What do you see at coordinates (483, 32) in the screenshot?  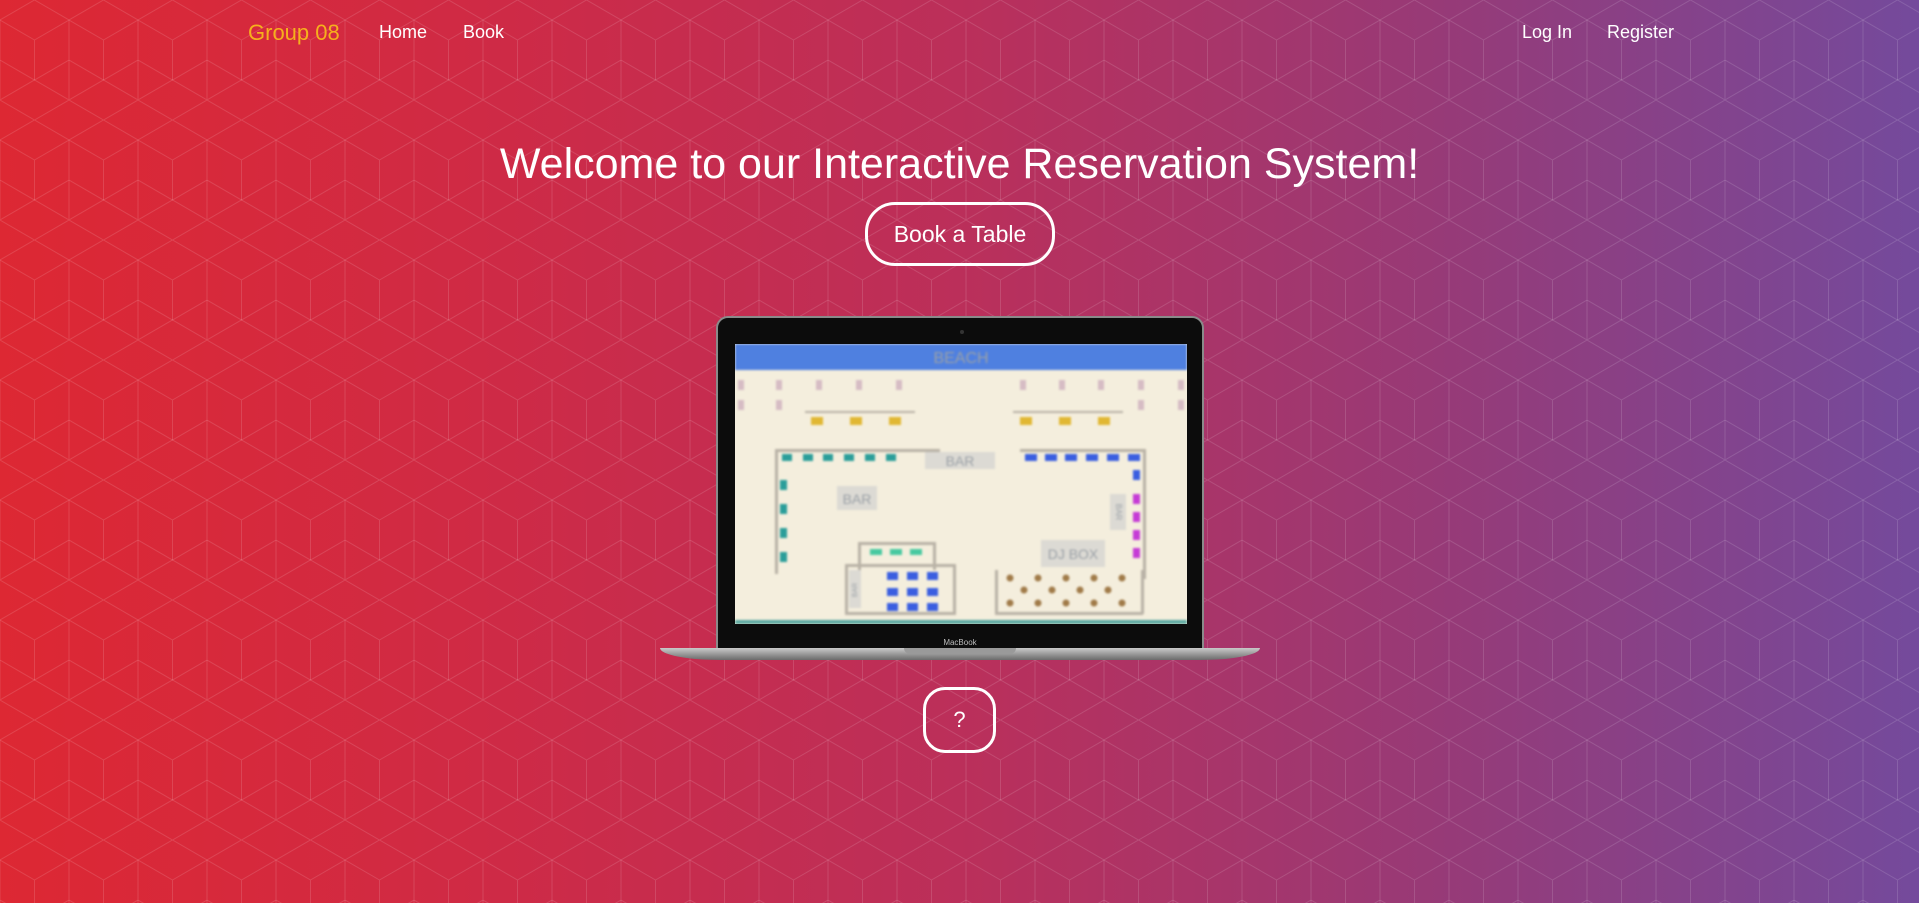 I see `nav-book-link: Book` at bounding box center [483, 32].